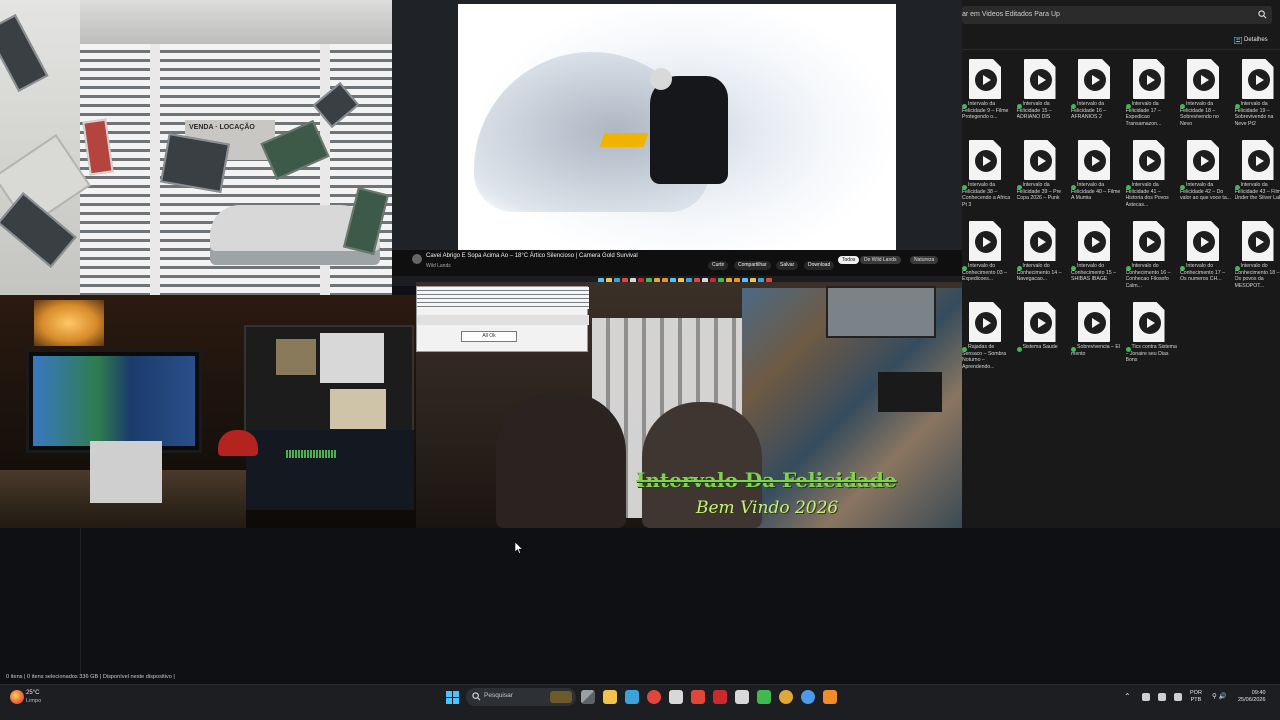  What do you see at coordinates (808, 697) in the screenshot?
I see `chrome-profile-3-icon` at bounding box center [808, 697].